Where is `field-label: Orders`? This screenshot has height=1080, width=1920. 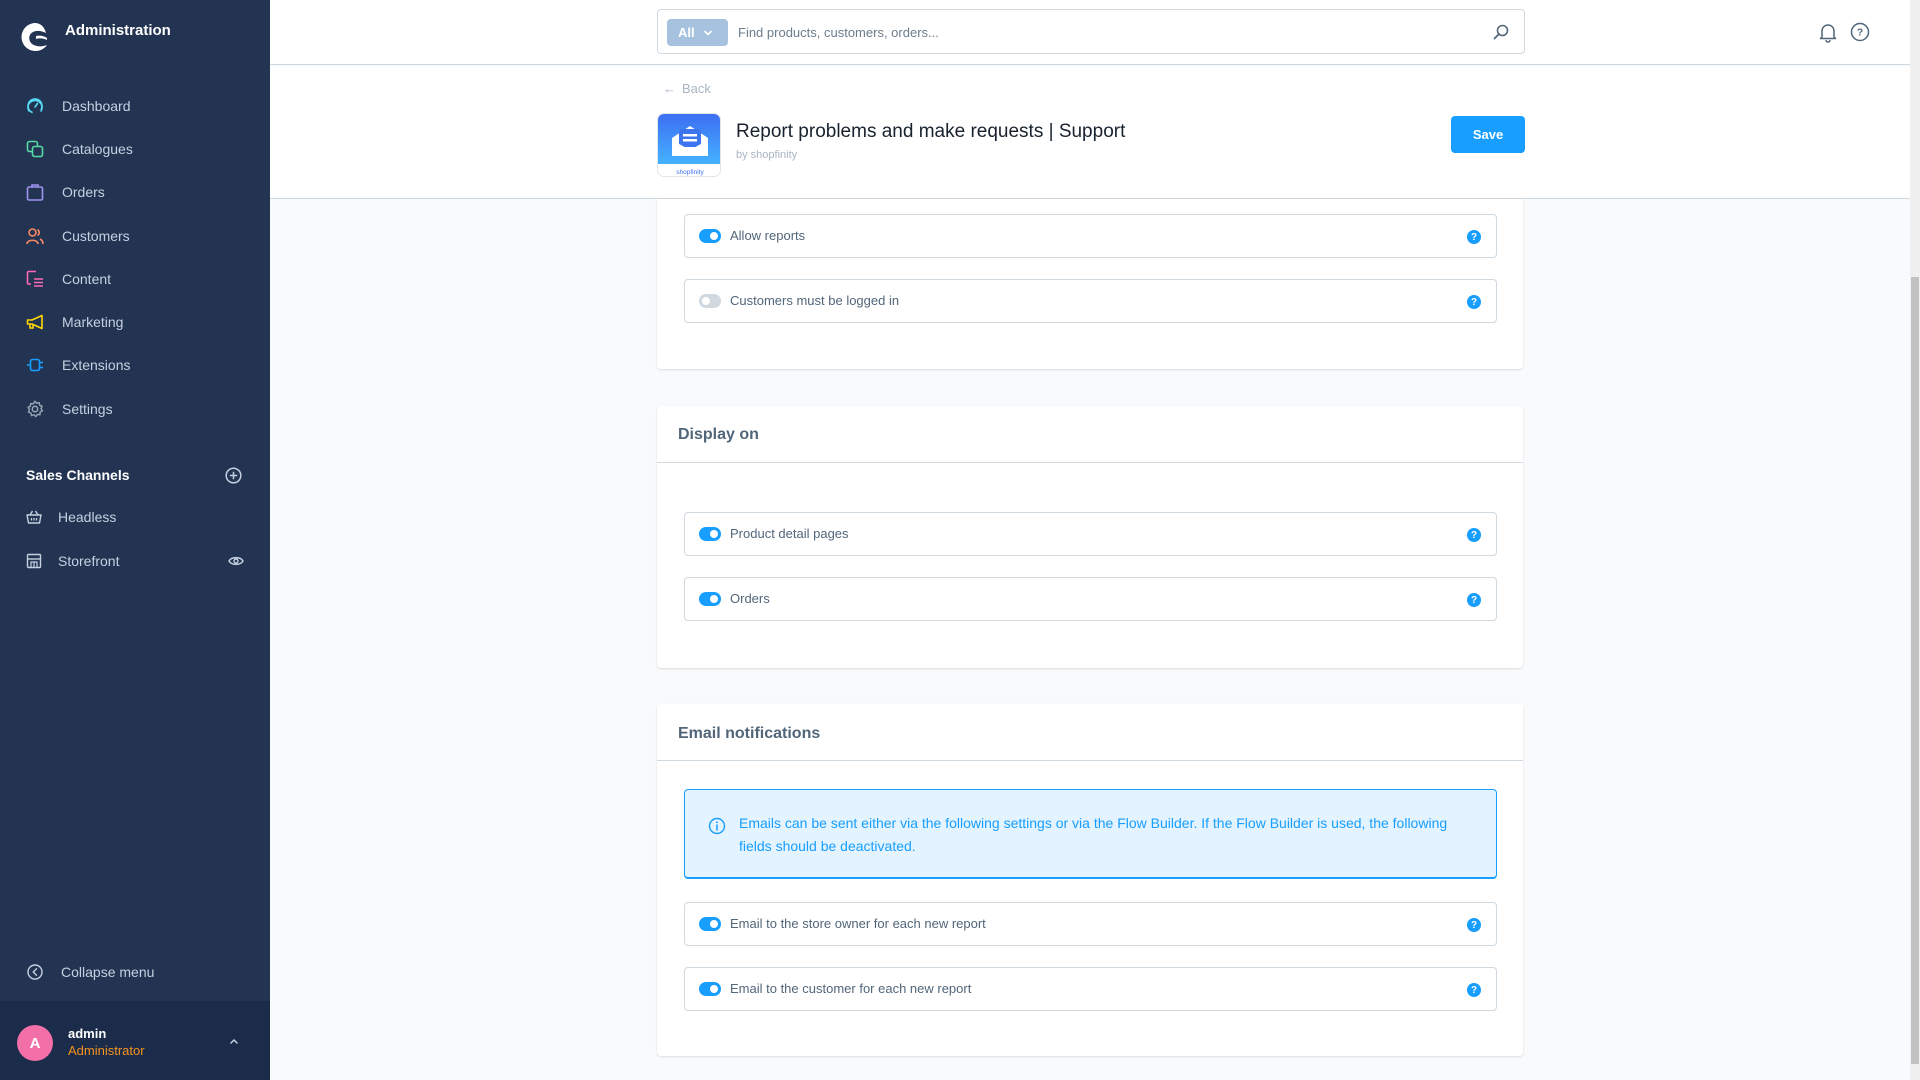 field-label: Orders is located at coordinates (750, 598).